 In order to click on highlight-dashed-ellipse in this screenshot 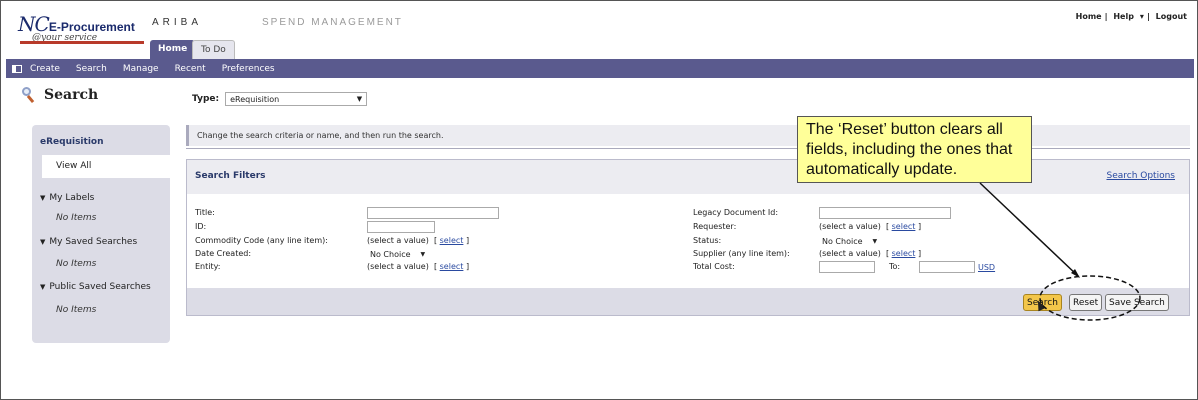, I will do `click(1090, 298)`.